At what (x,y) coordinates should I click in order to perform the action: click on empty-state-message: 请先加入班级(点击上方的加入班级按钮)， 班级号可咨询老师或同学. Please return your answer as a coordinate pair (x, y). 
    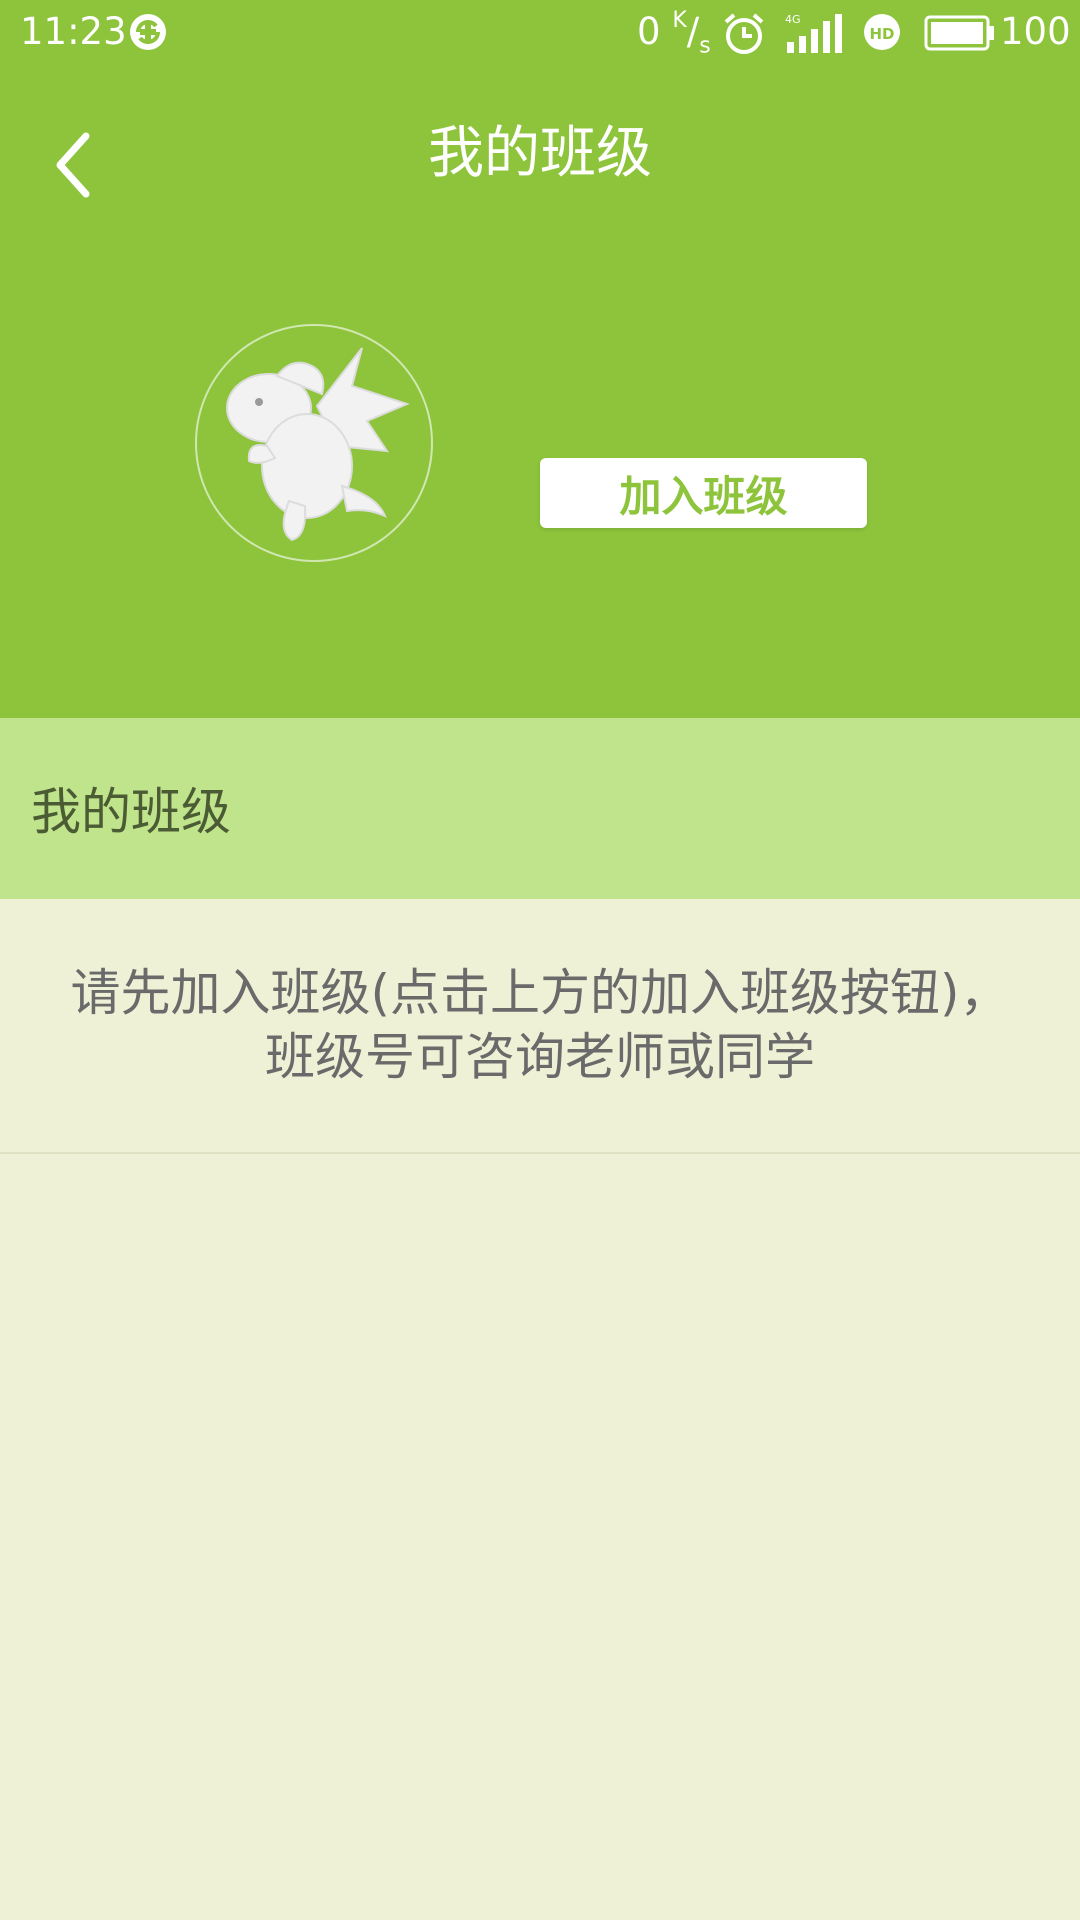
    Looking at the image, I should click on (540, 1026).